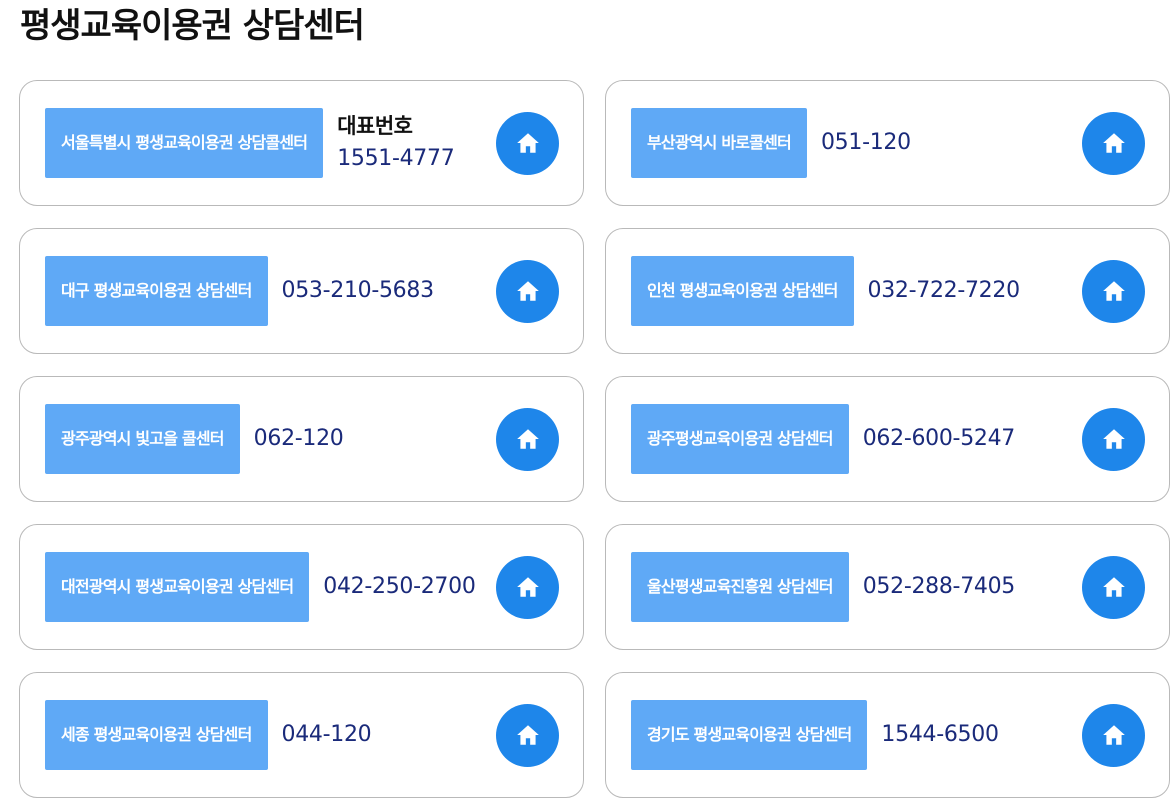 This screenshot has height=807, width=1176. I want to click on phone-number: 062-600-5247, so click(939, 438).